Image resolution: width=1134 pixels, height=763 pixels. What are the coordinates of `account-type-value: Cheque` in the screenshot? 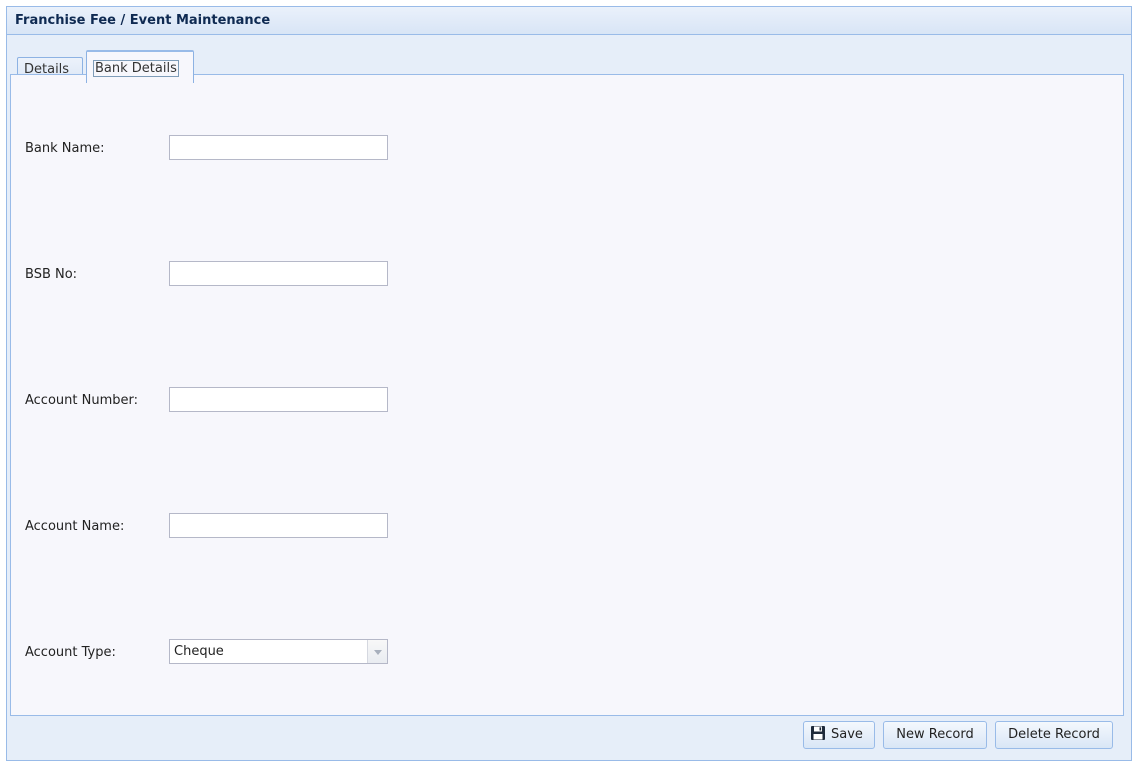 It's located at (199, 651).